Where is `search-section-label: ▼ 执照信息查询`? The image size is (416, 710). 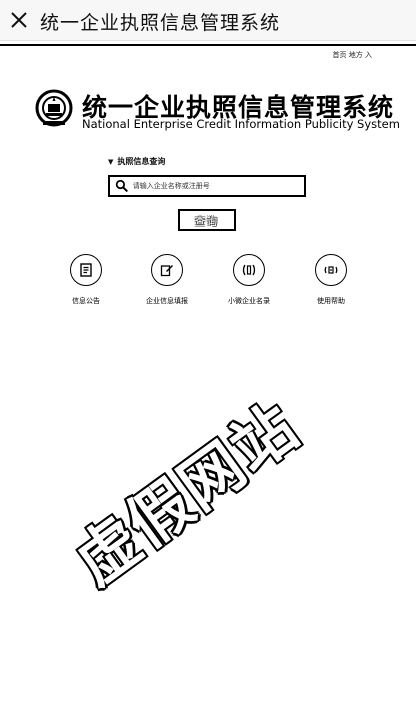 search-section-label: ▼ 执照信息查询 is located at coordinates (136, 161).